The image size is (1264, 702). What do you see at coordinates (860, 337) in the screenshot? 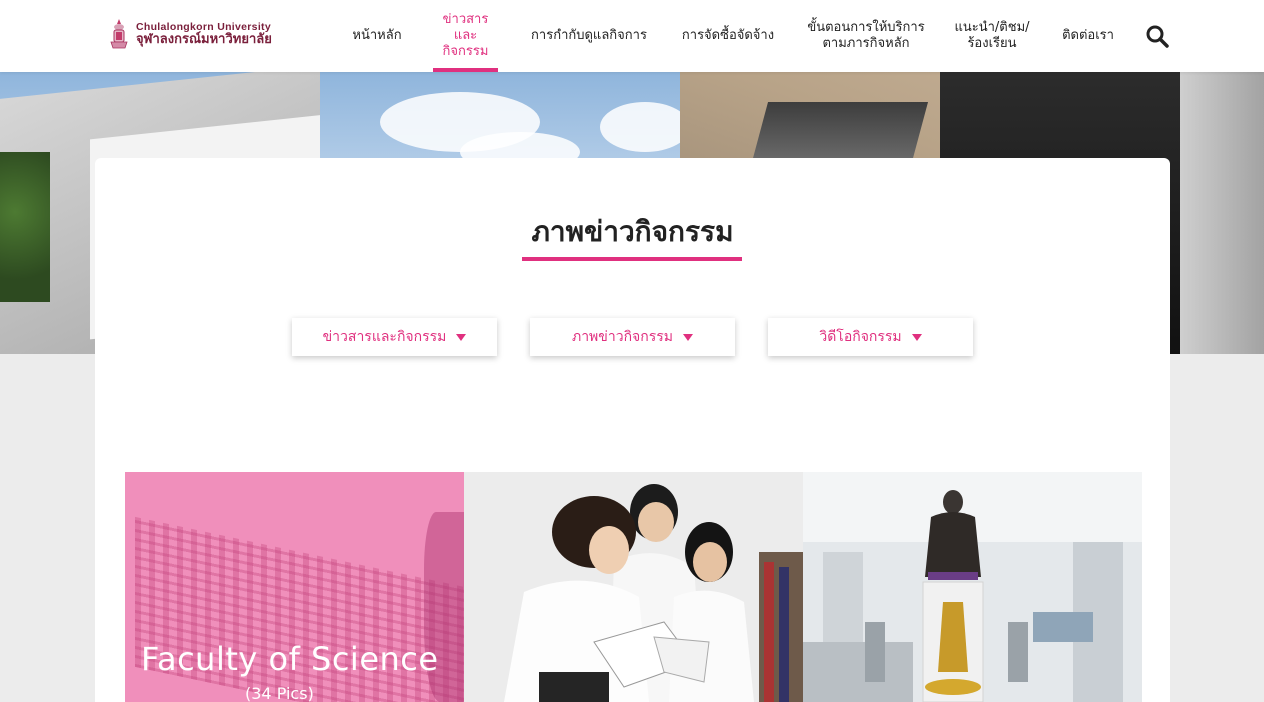
I see `filter-label: วิดีโอกิจกรรม` at bounding box center [860, 337].